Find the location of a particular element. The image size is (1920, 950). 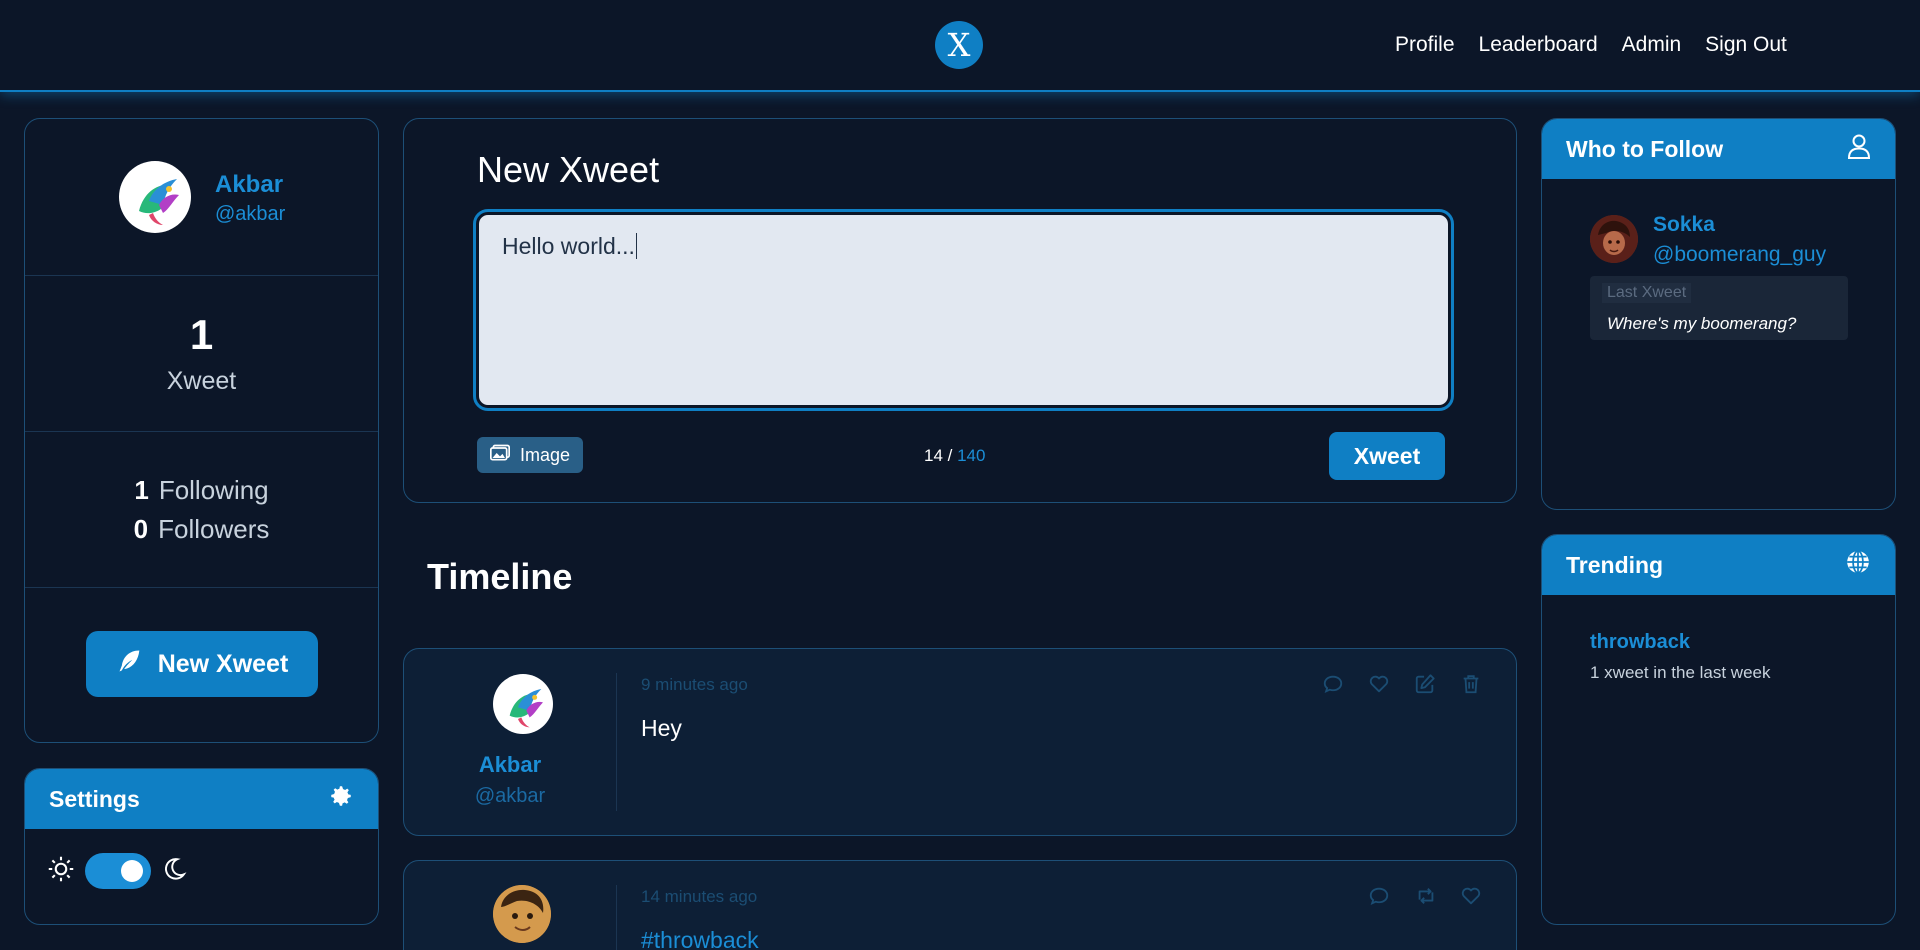

profile-header: Akbar @akbar is located at coordinates (201, 197).